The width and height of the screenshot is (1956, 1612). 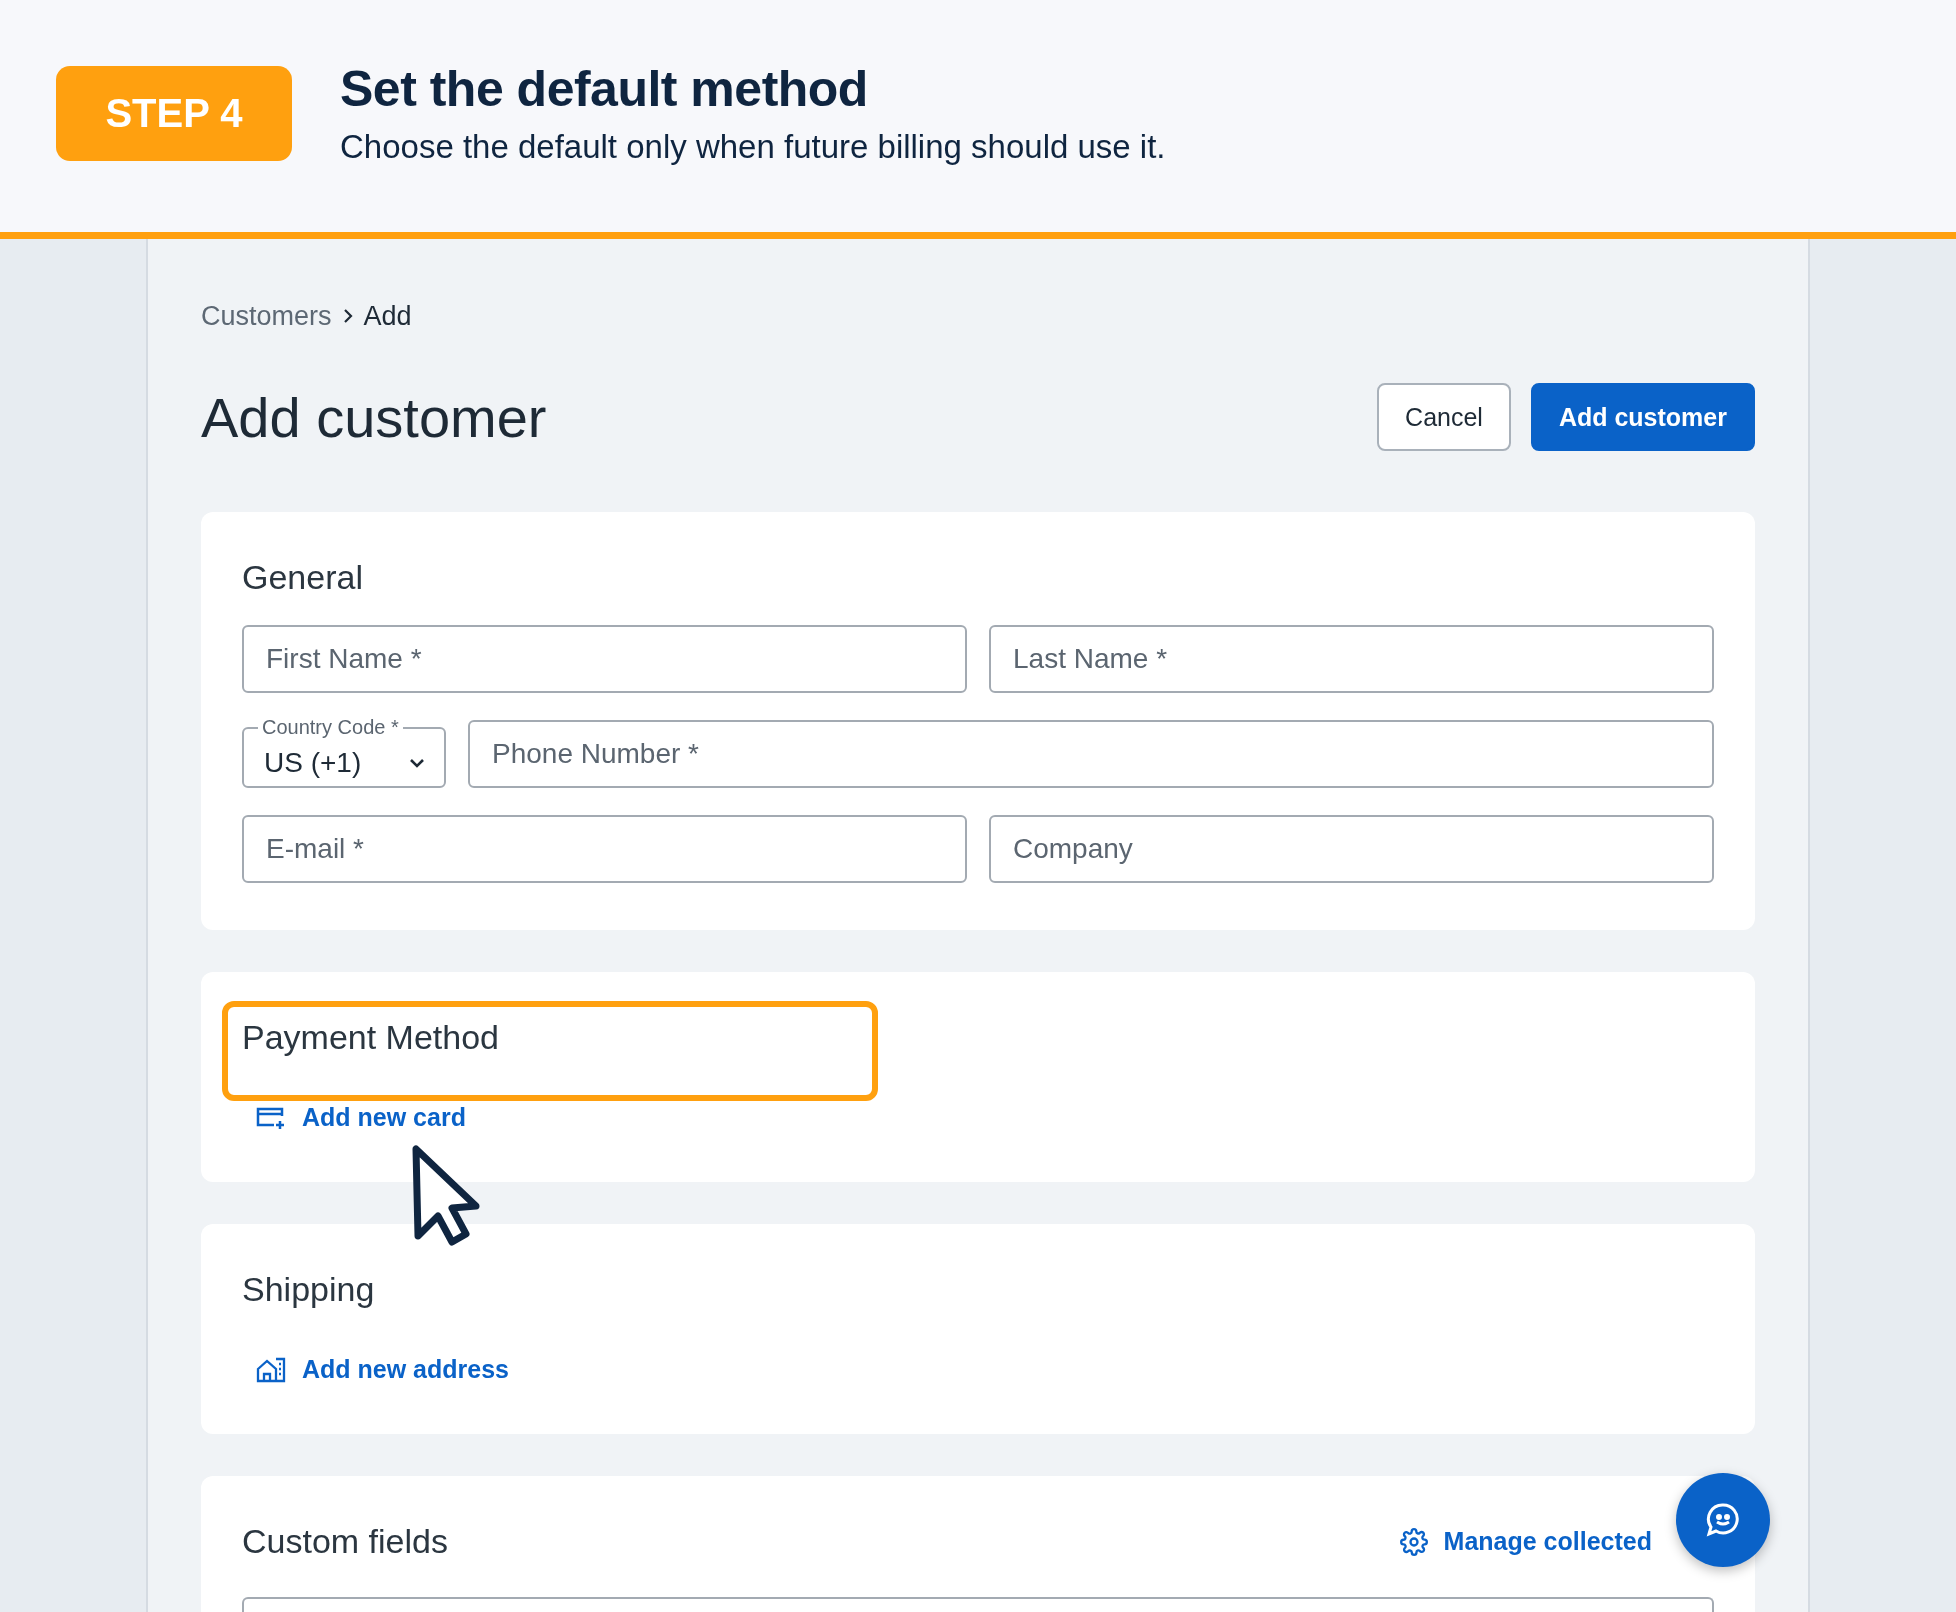 I want to click on step-title: Set the default method, so click(x=604, y=89).